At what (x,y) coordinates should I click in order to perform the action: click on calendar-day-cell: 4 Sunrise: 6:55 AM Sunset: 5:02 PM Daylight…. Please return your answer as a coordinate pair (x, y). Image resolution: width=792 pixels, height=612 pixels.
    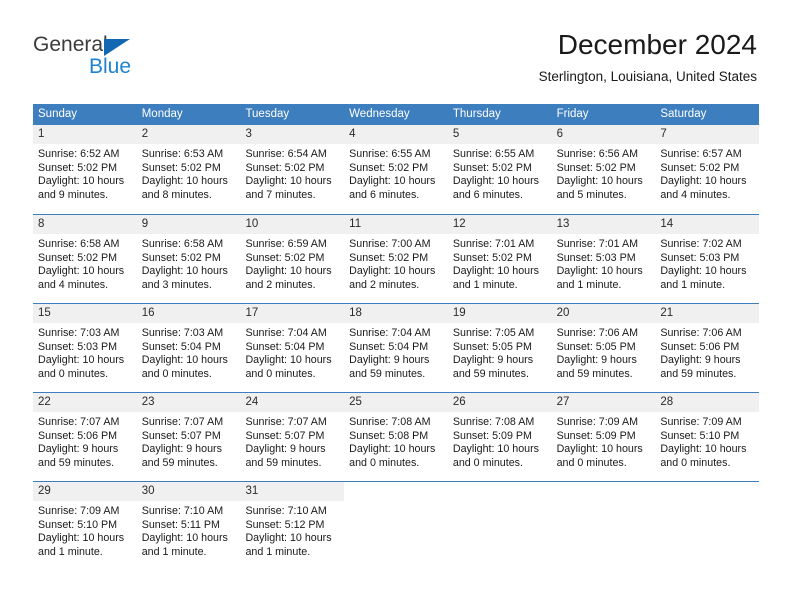
    Looking at the image, I should click on (396, 169).